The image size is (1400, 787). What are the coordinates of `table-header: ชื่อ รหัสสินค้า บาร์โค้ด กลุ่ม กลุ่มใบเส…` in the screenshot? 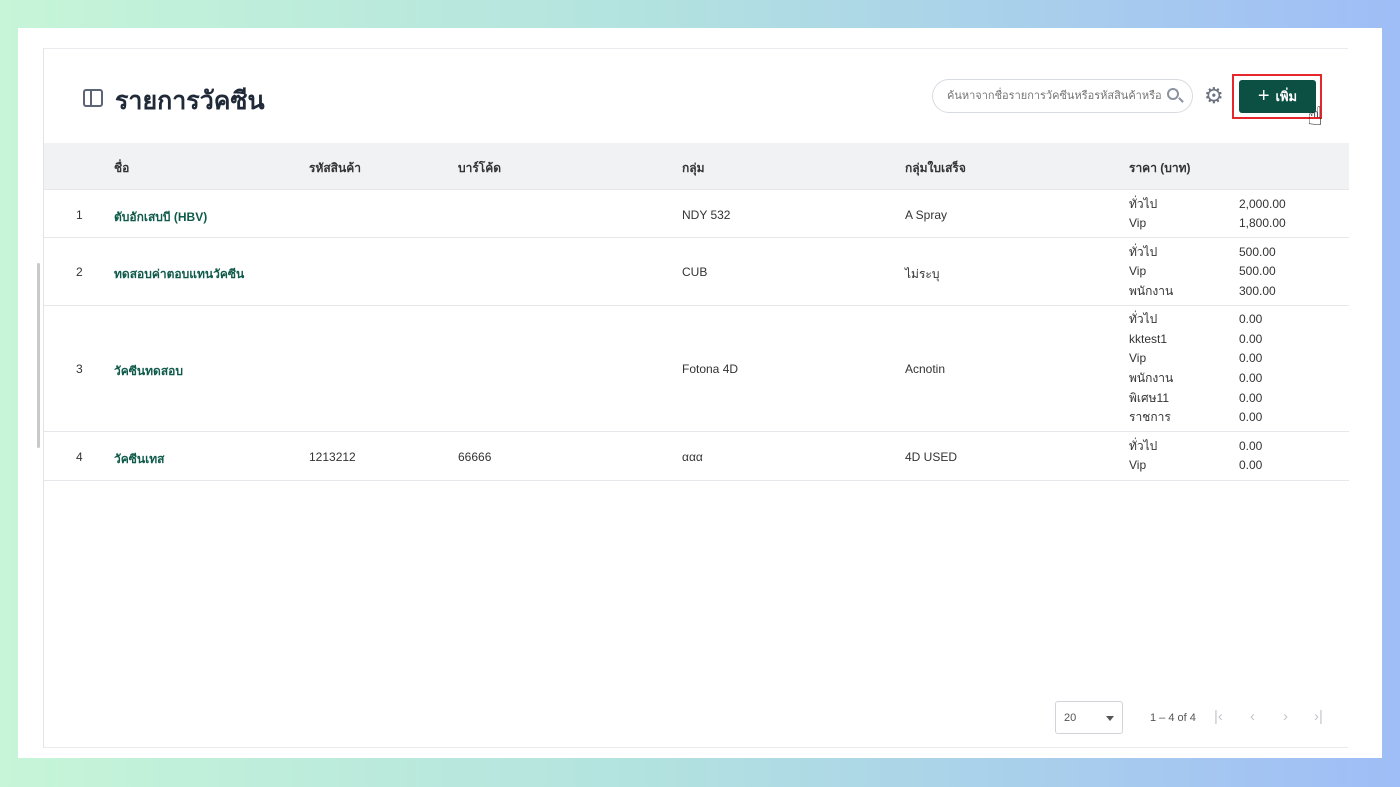 It's located at (696, 166).